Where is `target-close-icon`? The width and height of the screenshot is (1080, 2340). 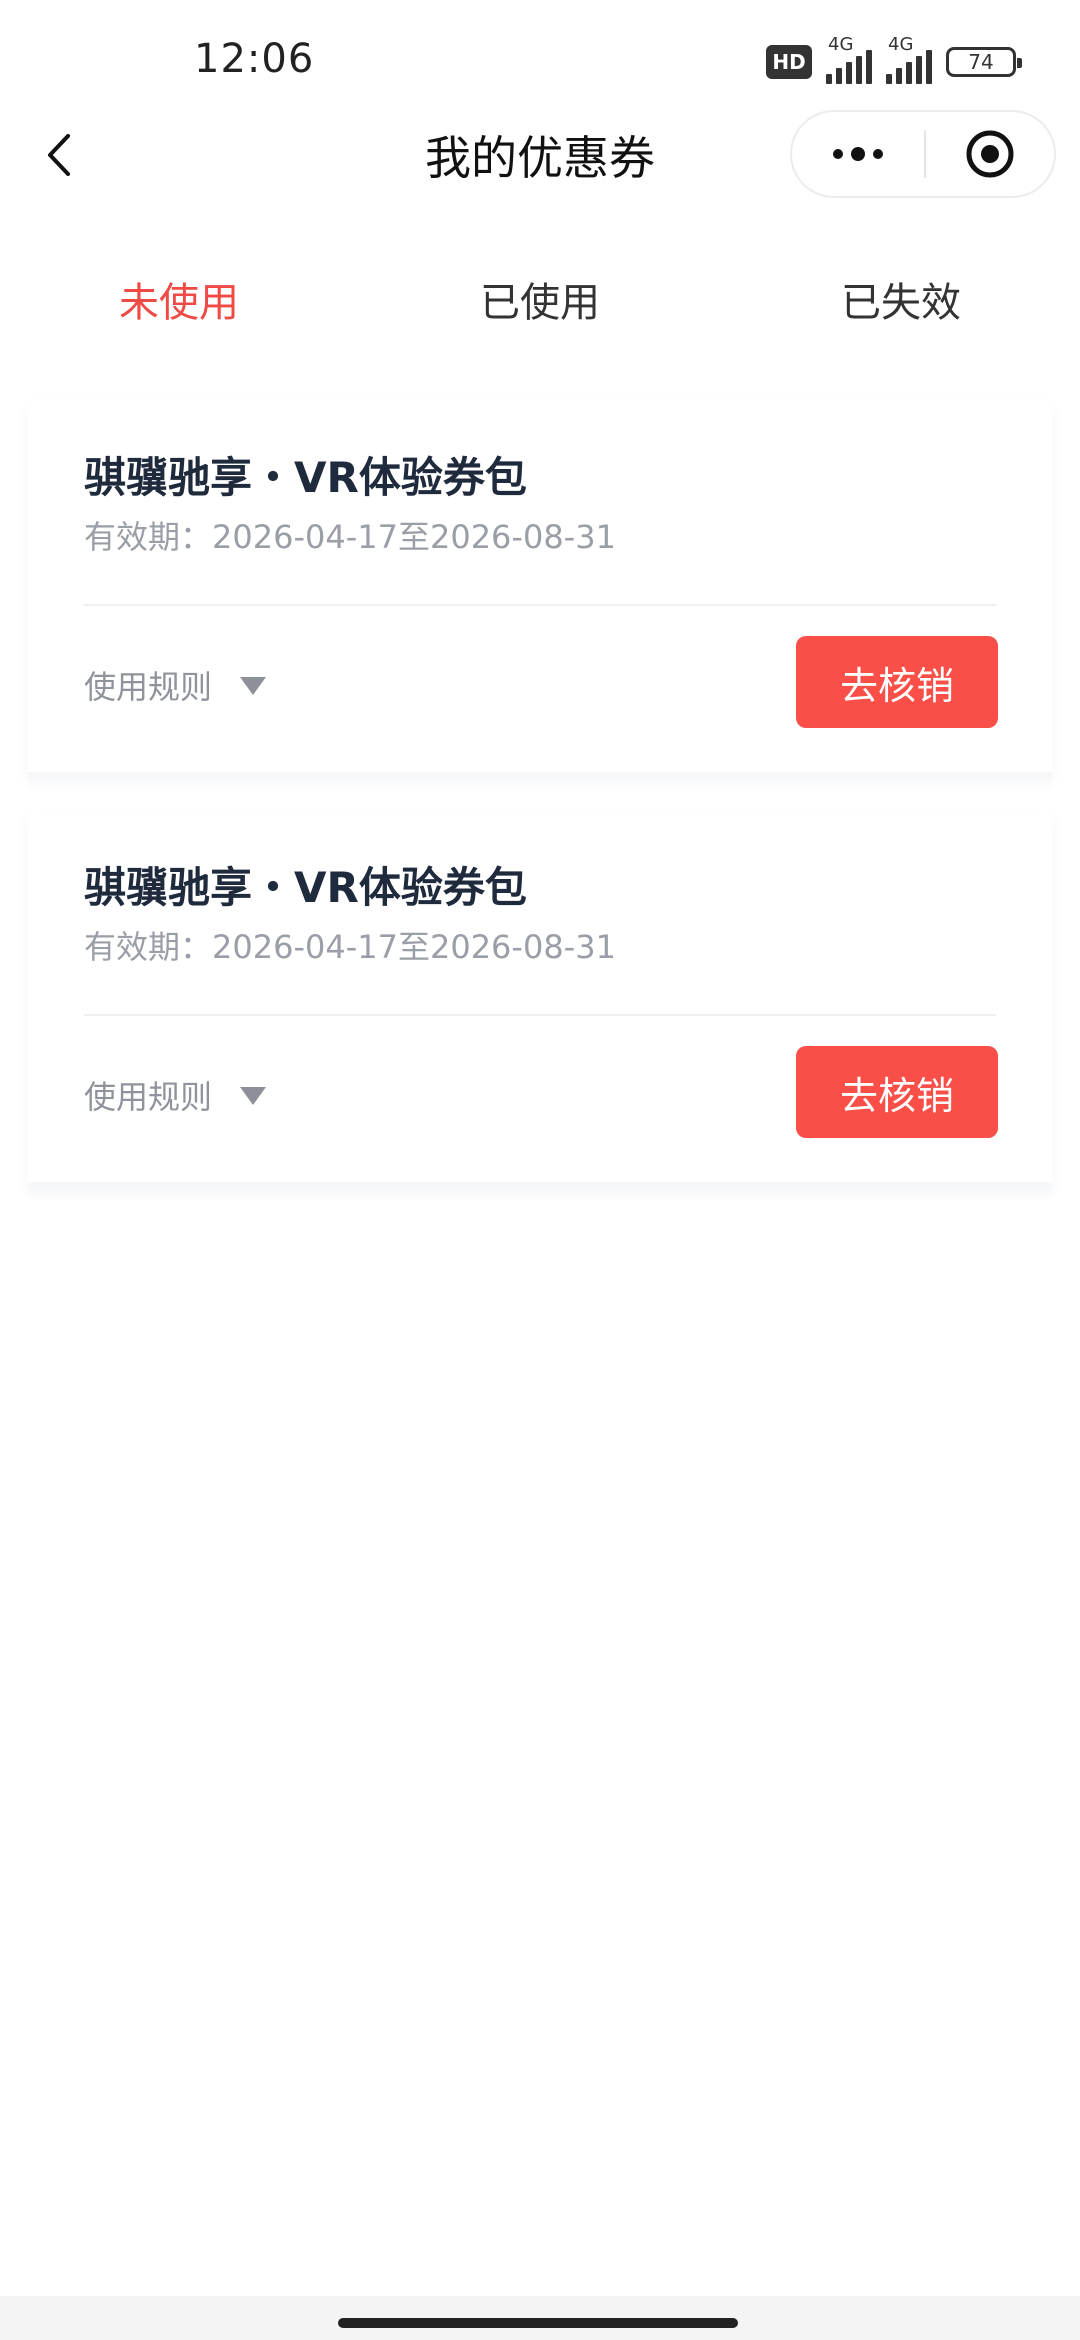 target-close-icon is located at coordinates (990, 154).